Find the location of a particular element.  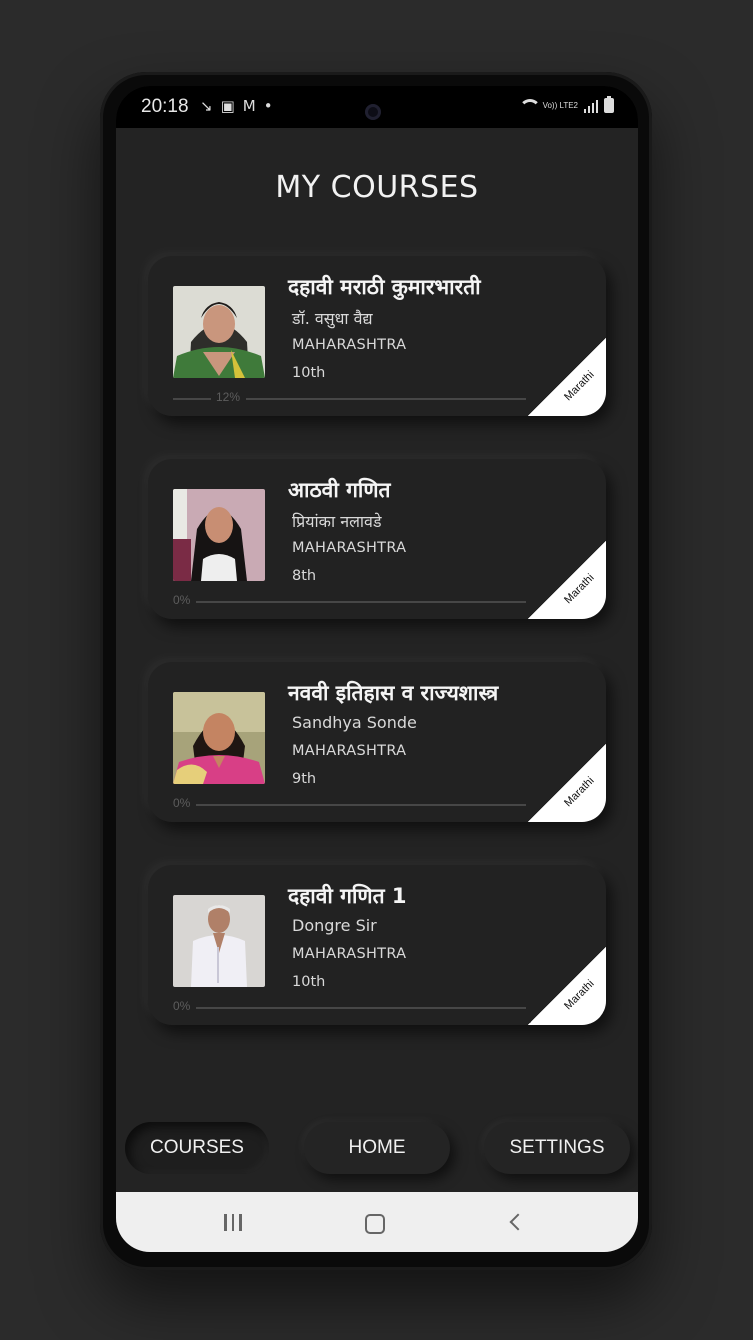

missed-call-icon: ↘ is located at coordinates (210, 106).